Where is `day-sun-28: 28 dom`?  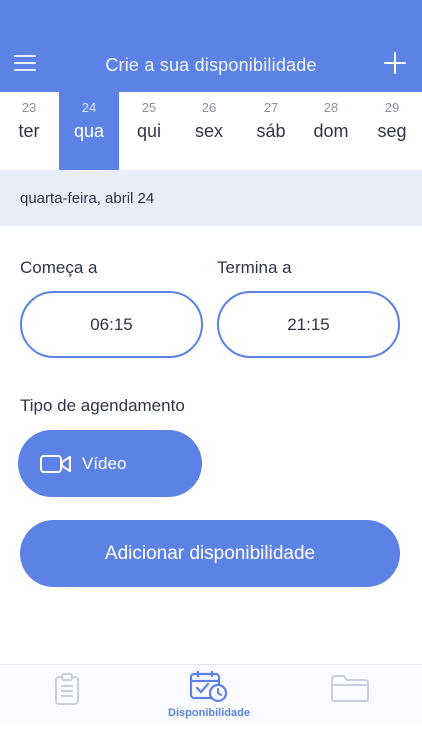 day-sun-28: 28 dom is located at coordinates (331, 131).